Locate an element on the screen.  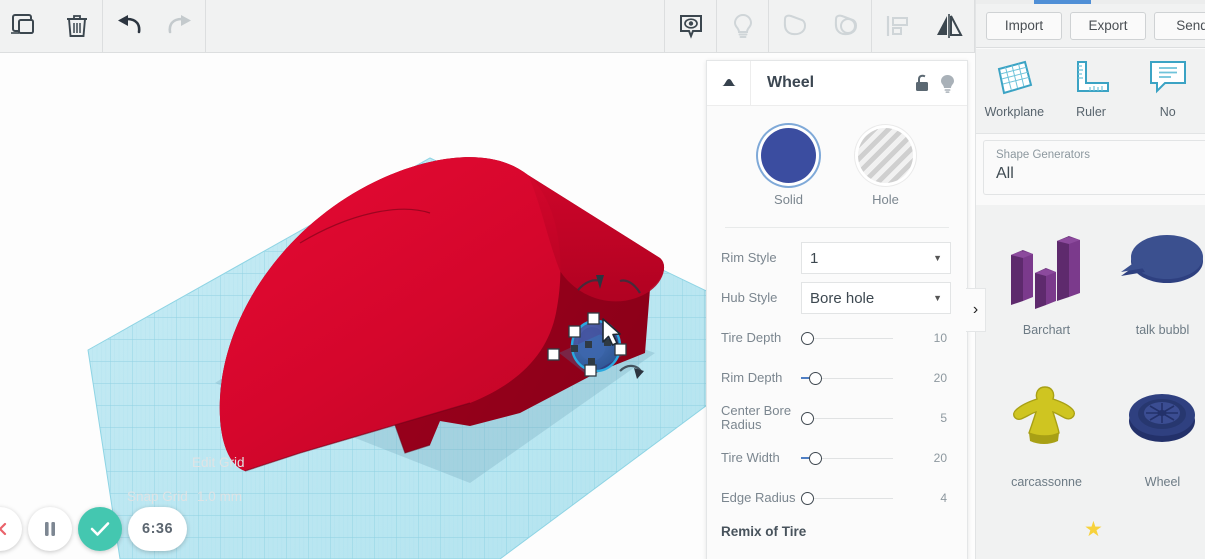
copy-to-clipboard-icon is located at coordinates (22, 24).